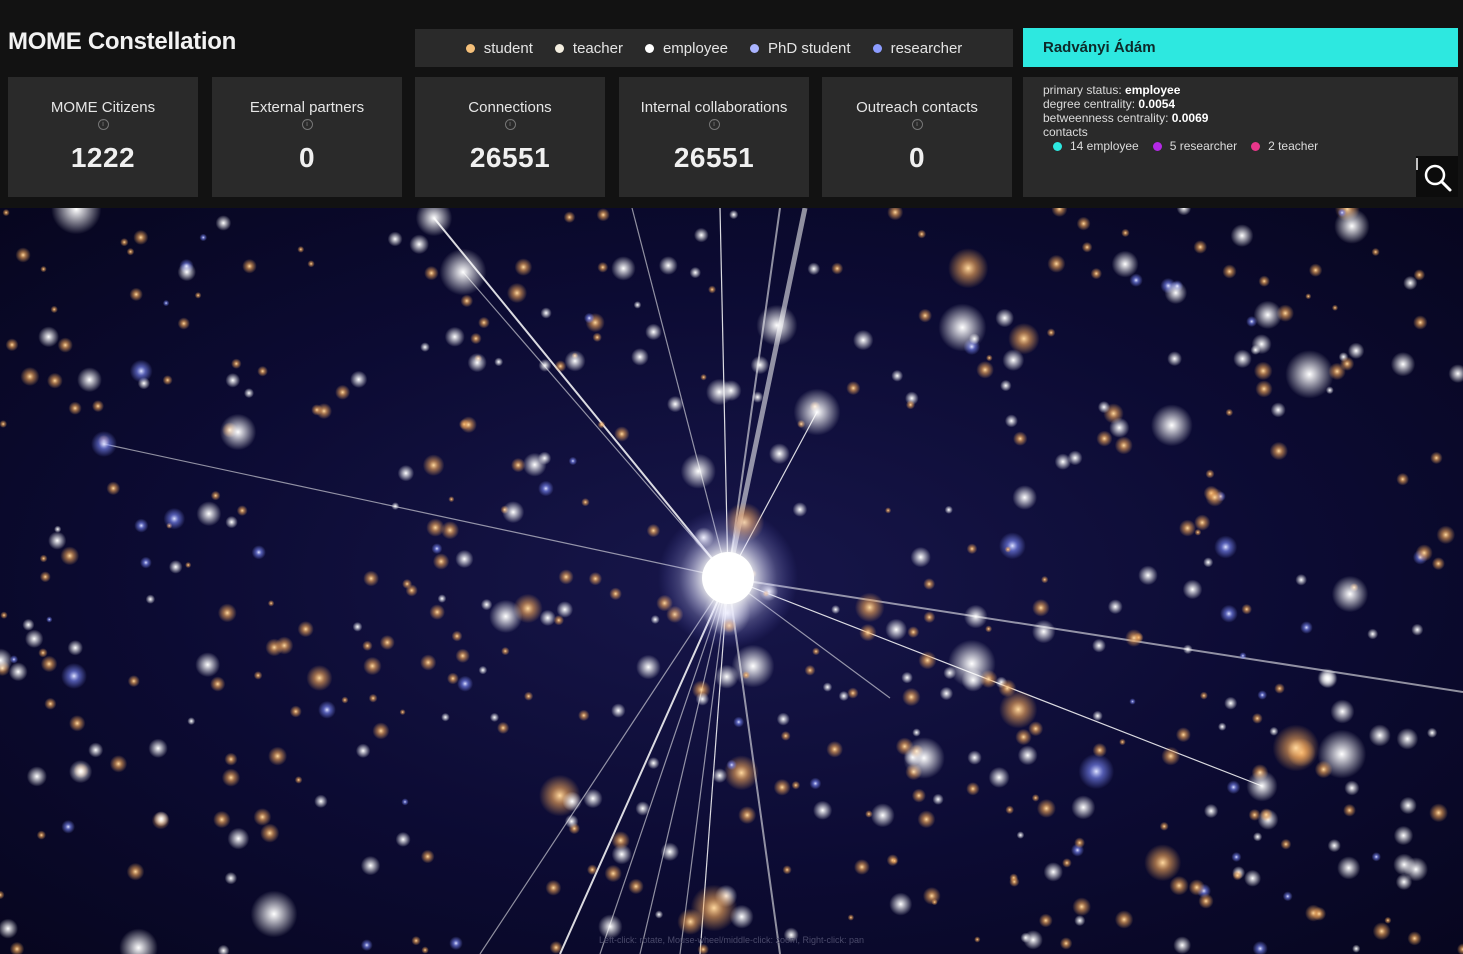  What do you see at coordinates (800, 48) in the screenshot?
I see `legend-item-phd-student: PhD student` at bounding box center [800, 48].